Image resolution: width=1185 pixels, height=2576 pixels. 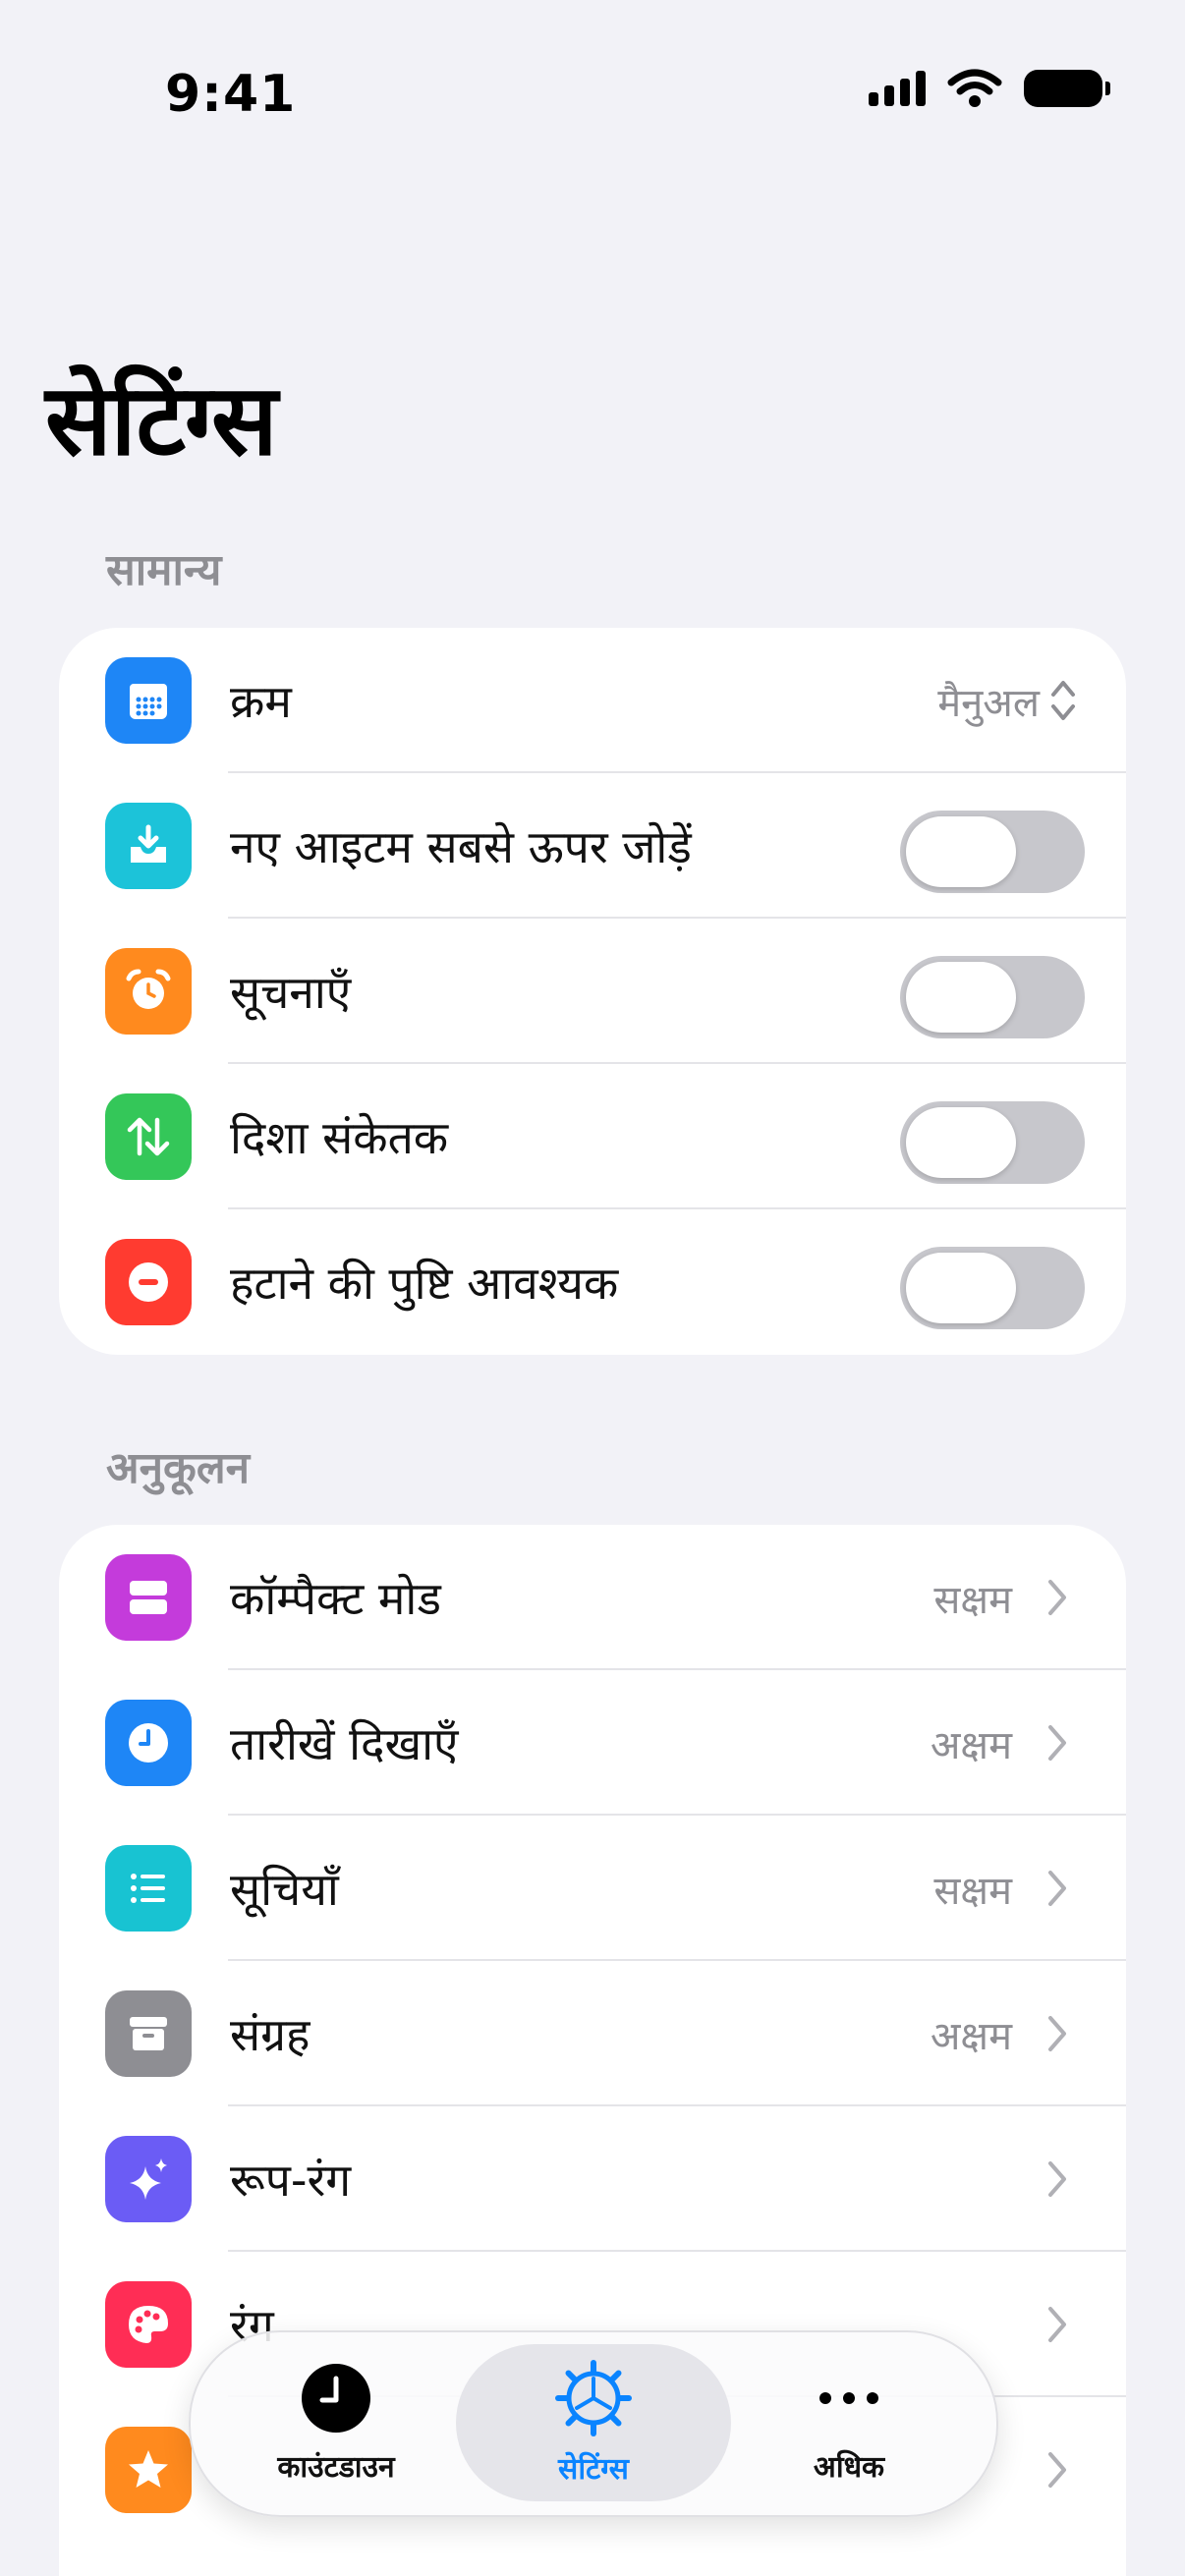 What do you see at coordinates (592, 2033) in the screenshot?
I see `row-archive: संग्रह अक्षम` at bounding box center [592, 2033].